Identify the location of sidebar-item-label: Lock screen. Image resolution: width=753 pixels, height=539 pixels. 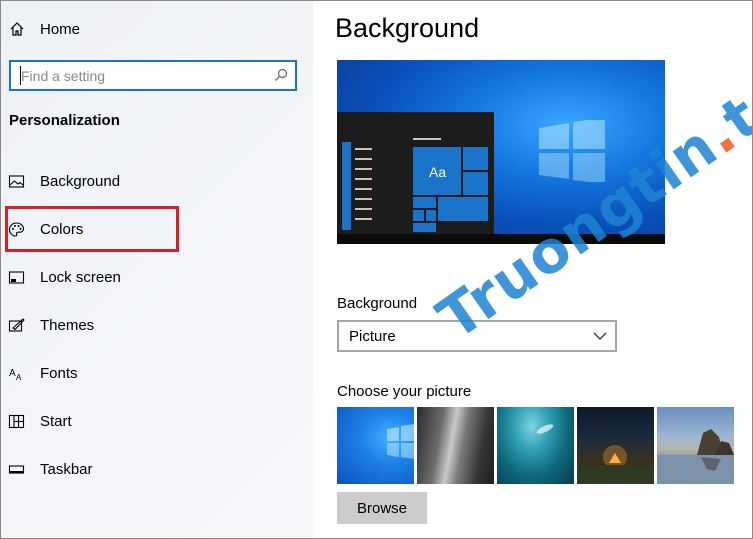
(80, 277).